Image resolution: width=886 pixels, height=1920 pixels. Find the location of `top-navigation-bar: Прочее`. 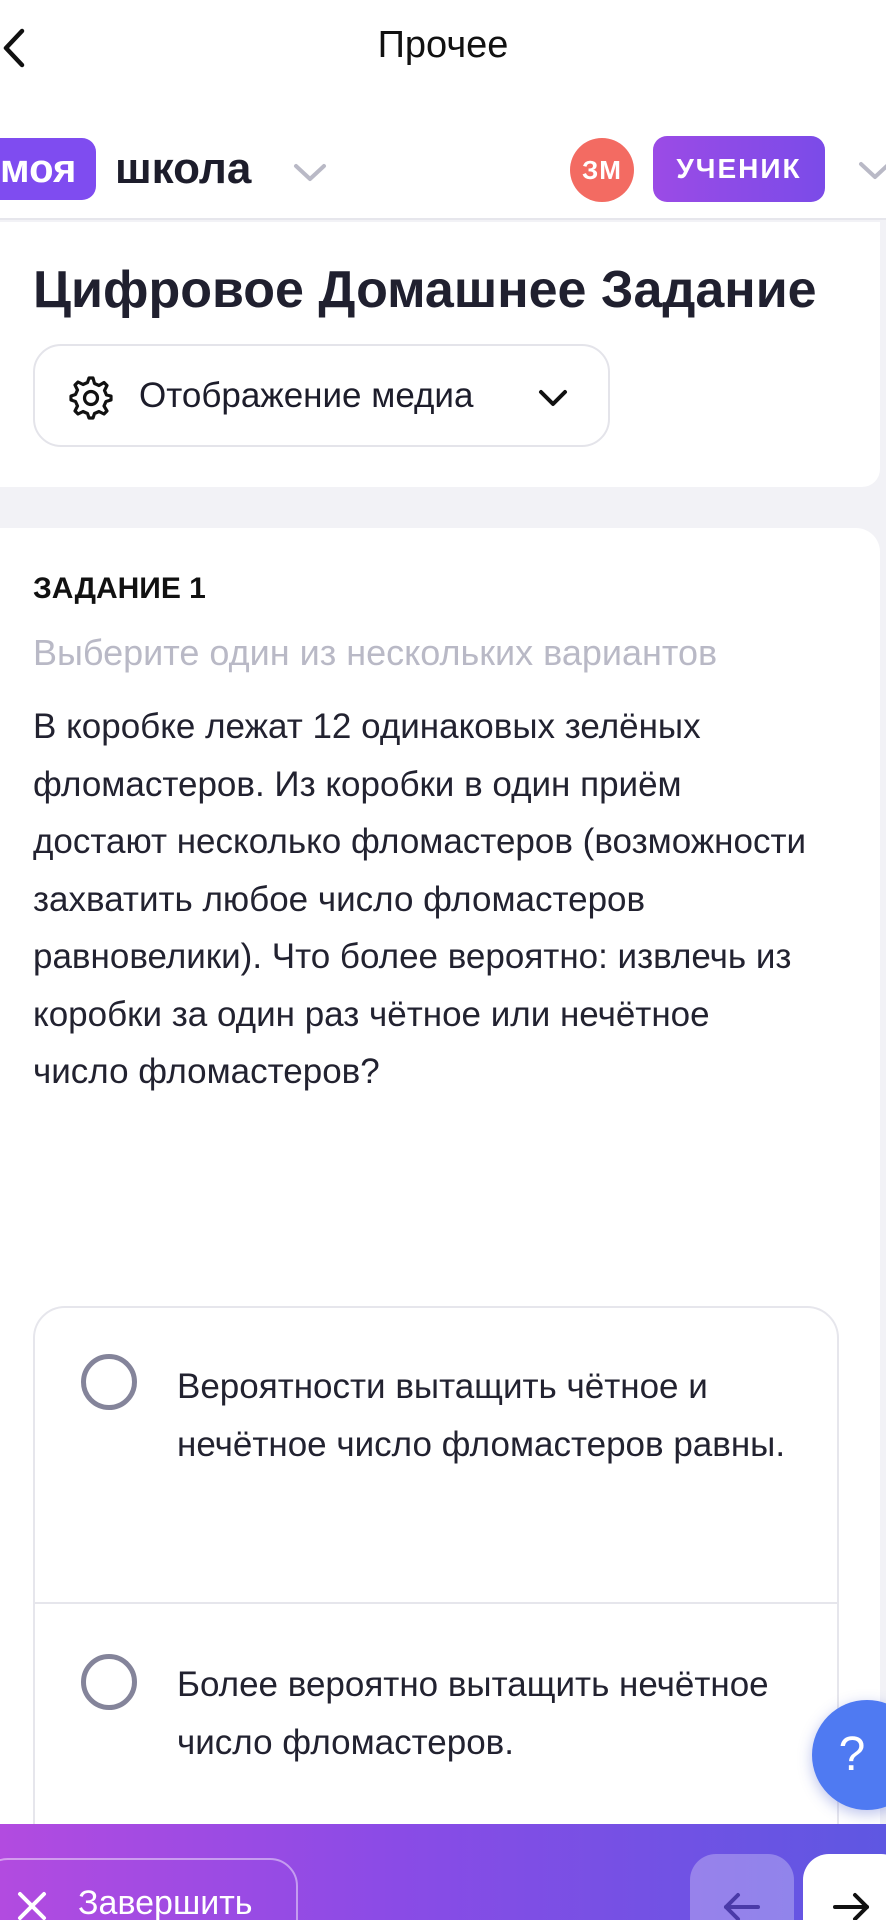

top-navigation-bar: Прочее is located at coordinates (443, 50).